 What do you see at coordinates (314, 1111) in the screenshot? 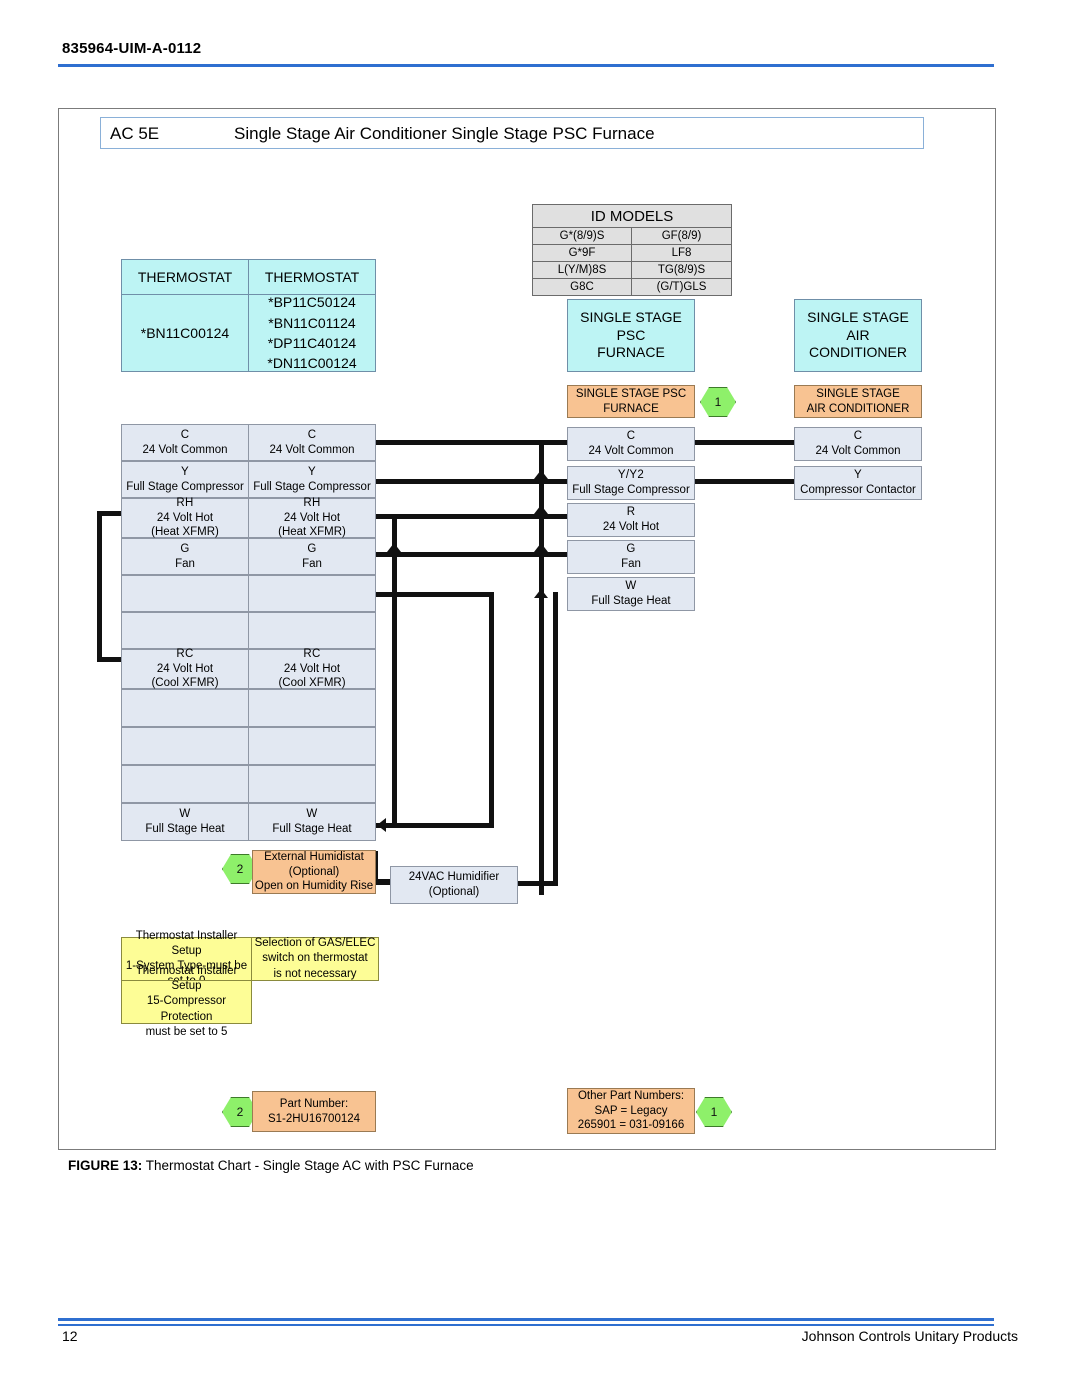
I see `part-number-box: Part Number: S1-2HU16700124` at bounding box center [314, 1111].